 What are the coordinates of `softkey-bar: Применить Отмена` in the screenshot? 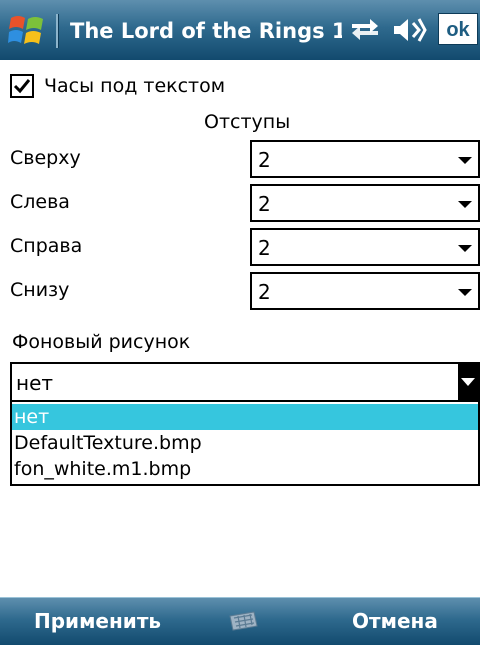 It's located at (240, 621).